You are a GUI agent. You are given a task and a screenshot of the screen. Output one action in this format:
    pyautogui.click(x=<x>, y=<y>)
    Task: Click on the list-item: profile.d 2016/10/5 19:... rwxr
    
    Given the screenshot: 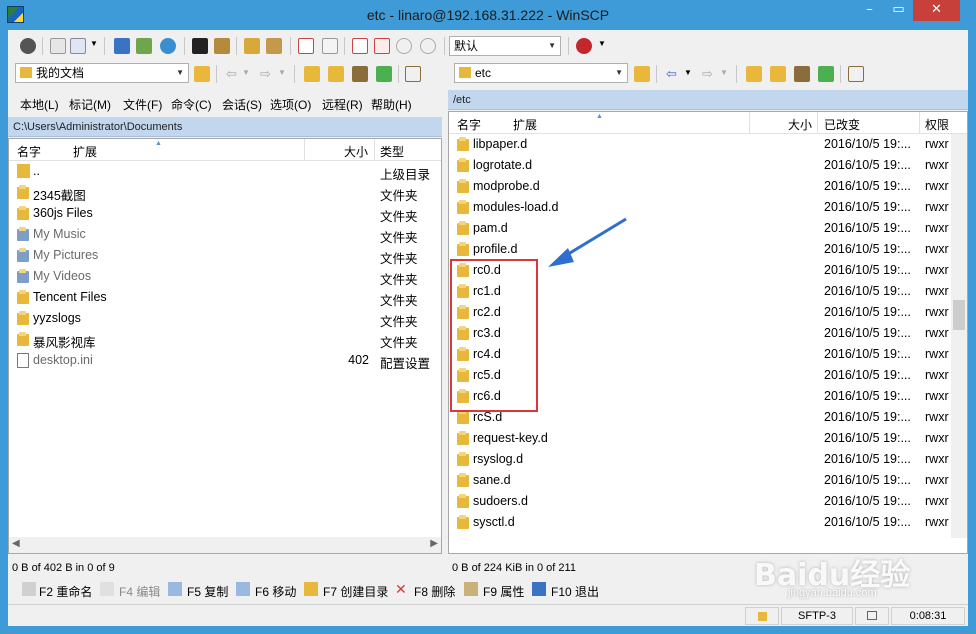 What is the action you would take?
    pyautogui.click(x=708, y=249)
    